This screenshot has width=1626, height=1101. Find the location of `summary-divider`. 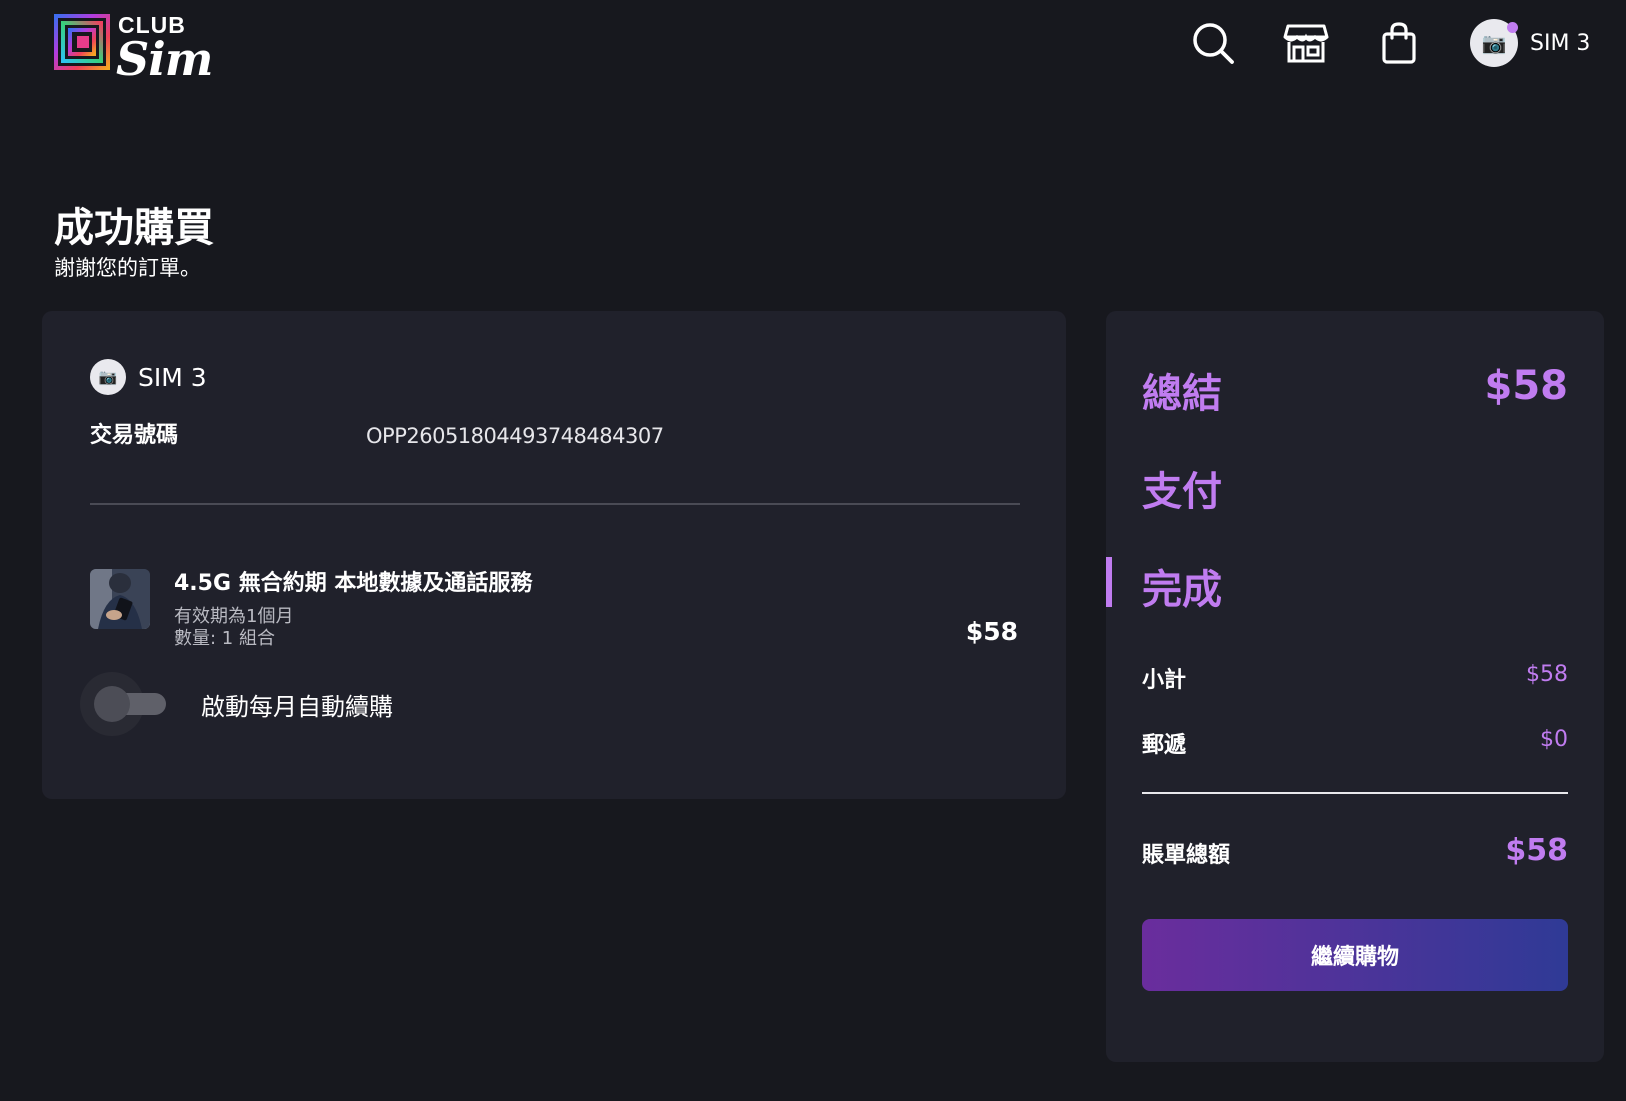

summary-divider is located at coordinates (1355, 793).